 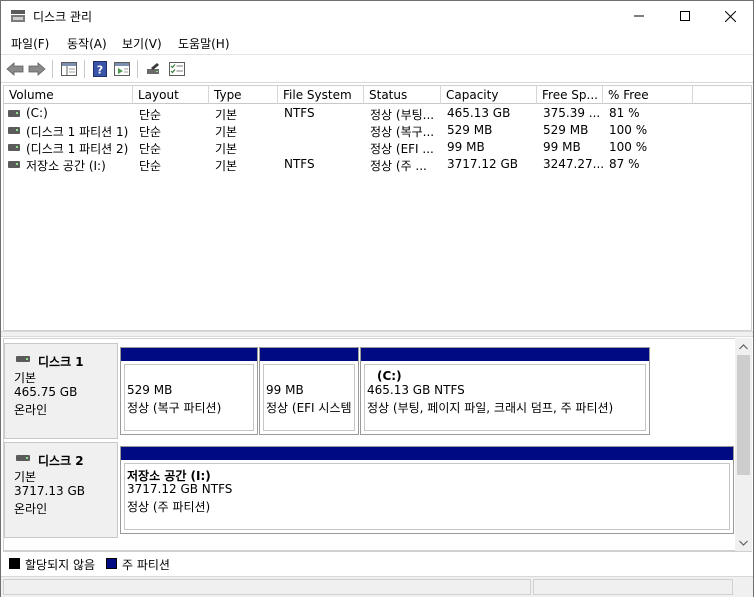 I want to click on scroll-down-button, so click(x=743, y=542).